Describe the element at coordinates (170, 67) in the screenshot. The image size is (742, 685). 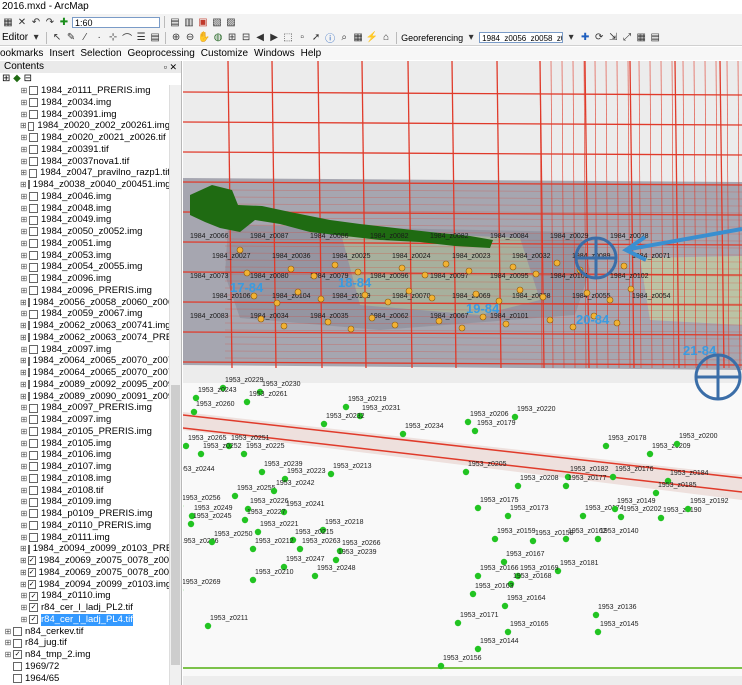
I see `pin-close-icon: ▫ ✕` at that location.